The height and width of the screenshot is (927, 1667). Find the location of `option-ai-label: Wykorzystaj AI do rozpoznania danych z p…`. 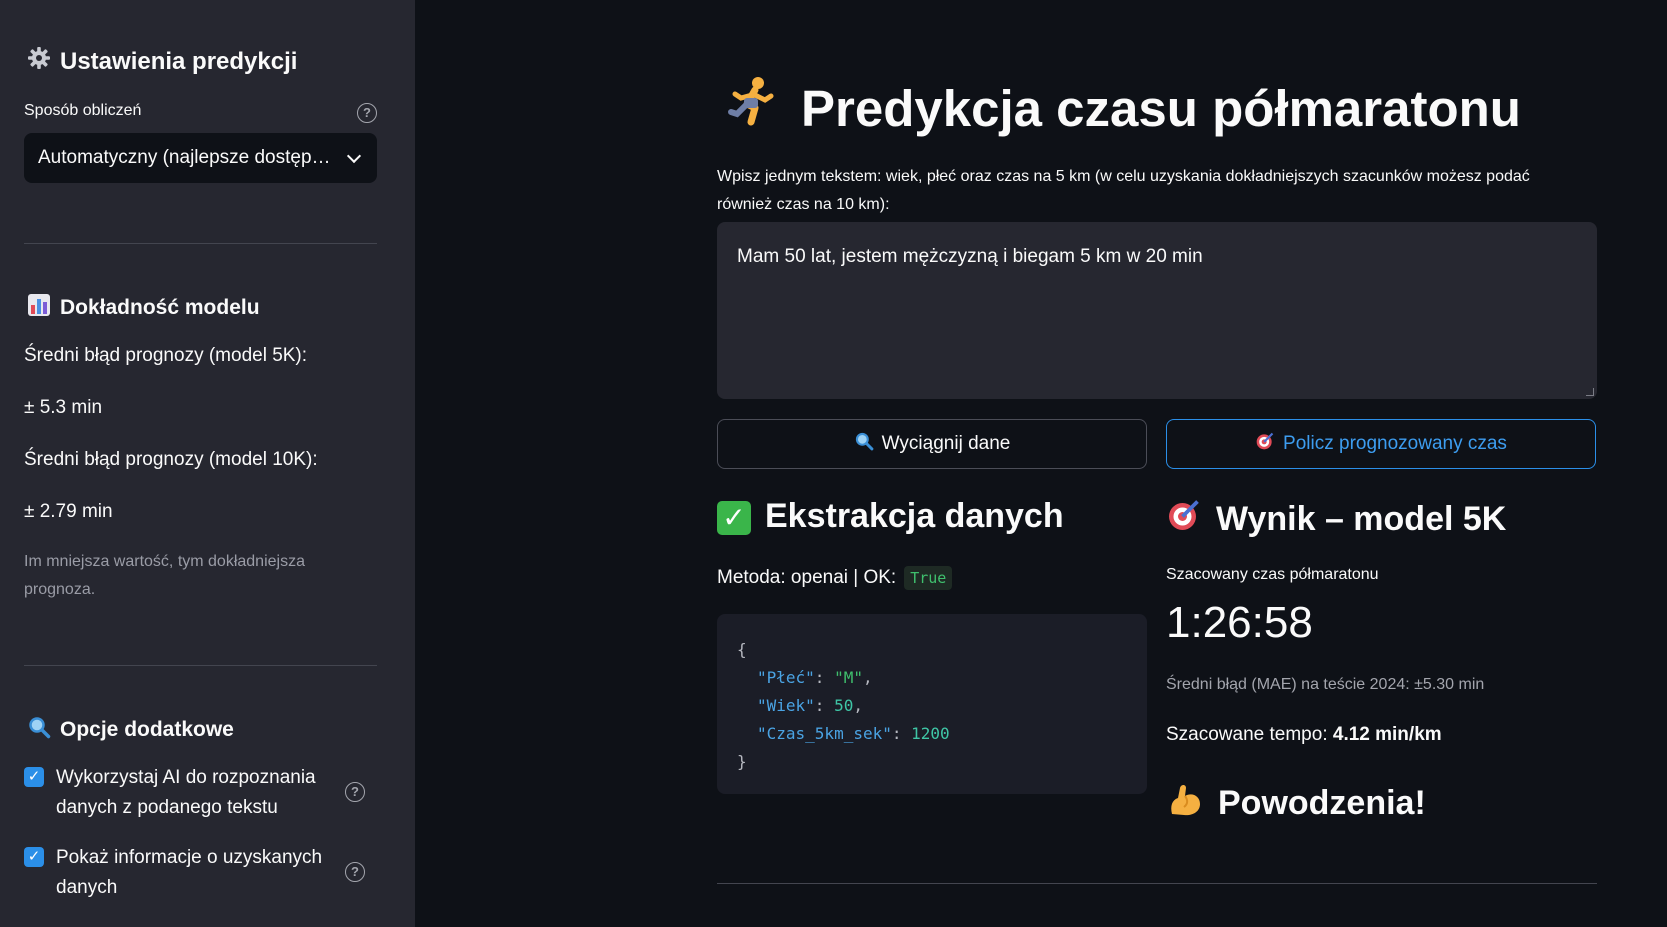

option-ai-label: Wykorzystaj AI do rozpoznania danych z p… is located at coordinates (186, 792).